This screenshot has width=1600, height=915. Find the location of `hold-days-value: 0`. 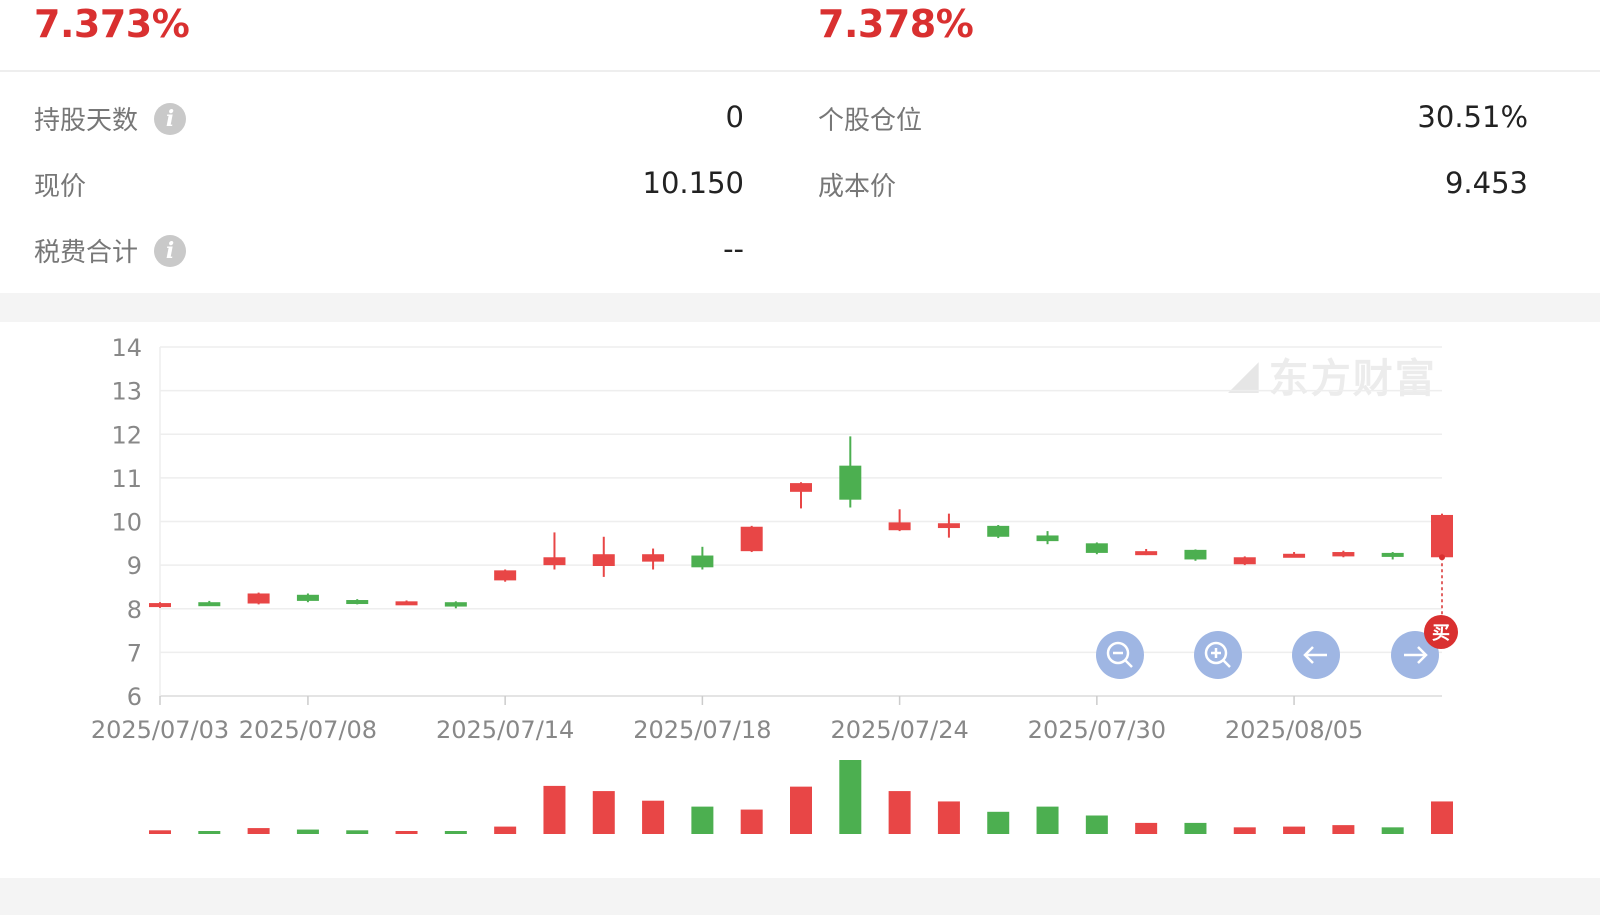

hold-days-value: 0 is located at coordinates (734, 117).